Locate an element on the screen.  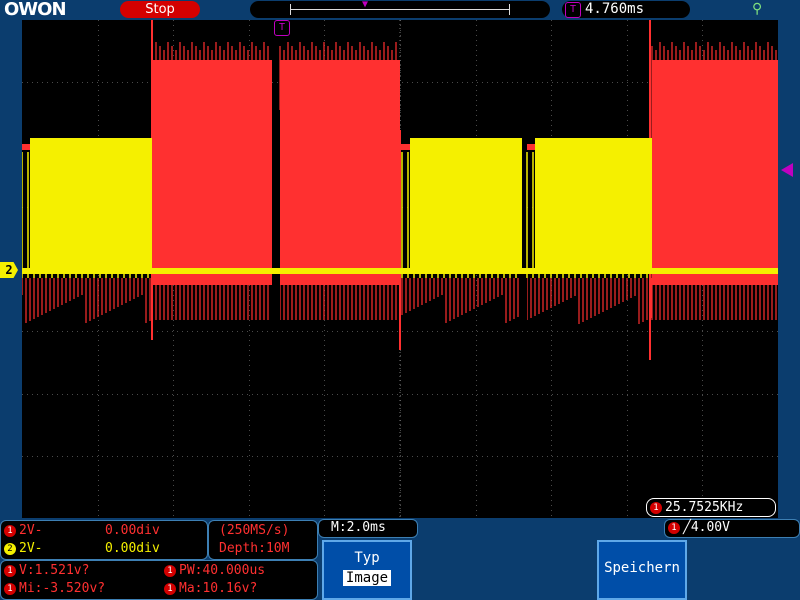
ch2-settings-row: 2 2V- 0.00div is located at coordinates (104, 549).